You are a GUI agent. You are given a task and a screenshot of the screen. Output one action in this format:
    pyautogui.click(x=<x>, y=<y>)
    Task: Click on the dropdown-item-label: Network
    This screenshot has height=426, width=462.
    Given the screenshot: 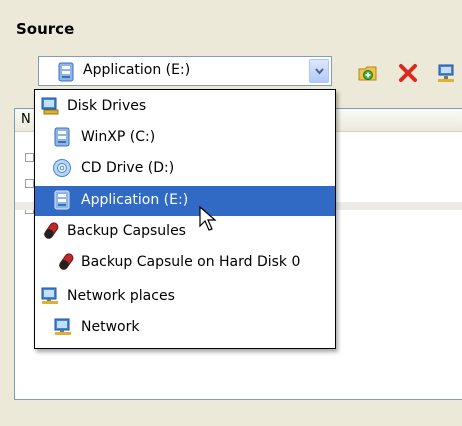 What is the action you would take?
    pyautogui.click(x=110, y=327)
    